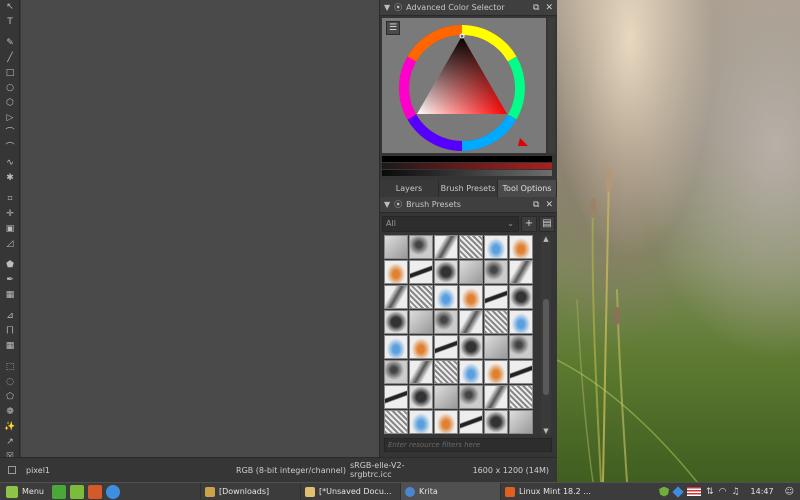 This screenshot has height=500, width=800. I want to click on grid-tool-icon: ▦, so click(10, 346).